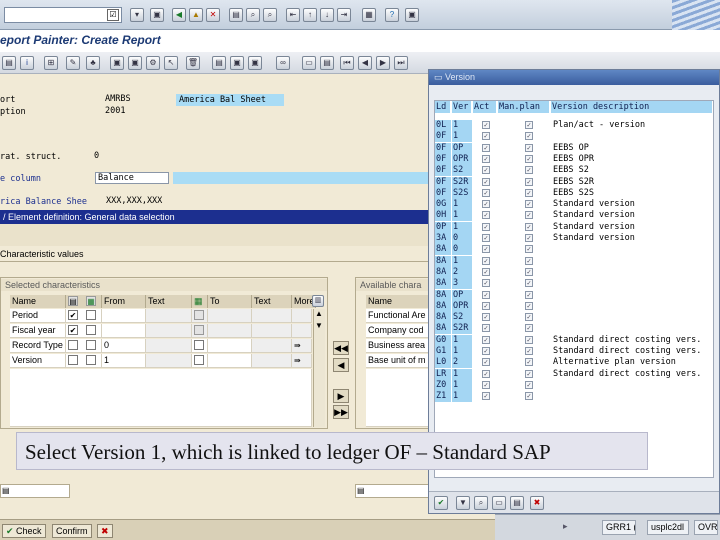 The image size is (720, 540). I want to click on status-arrow-icon: ▸, so click(565, 526).